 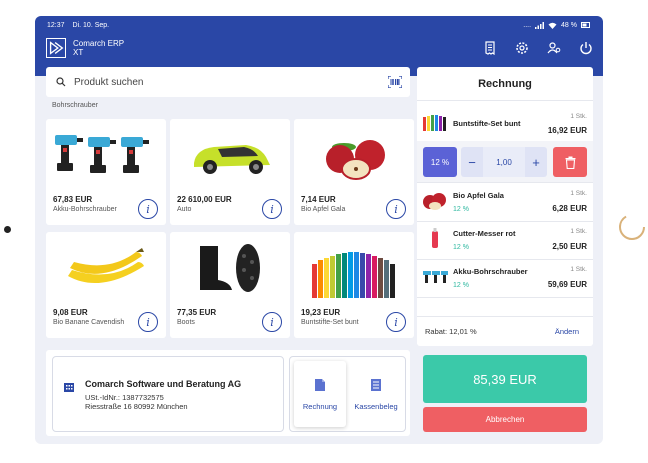 I want to click on barcode-scan-icon, so click(x=395, y=82).